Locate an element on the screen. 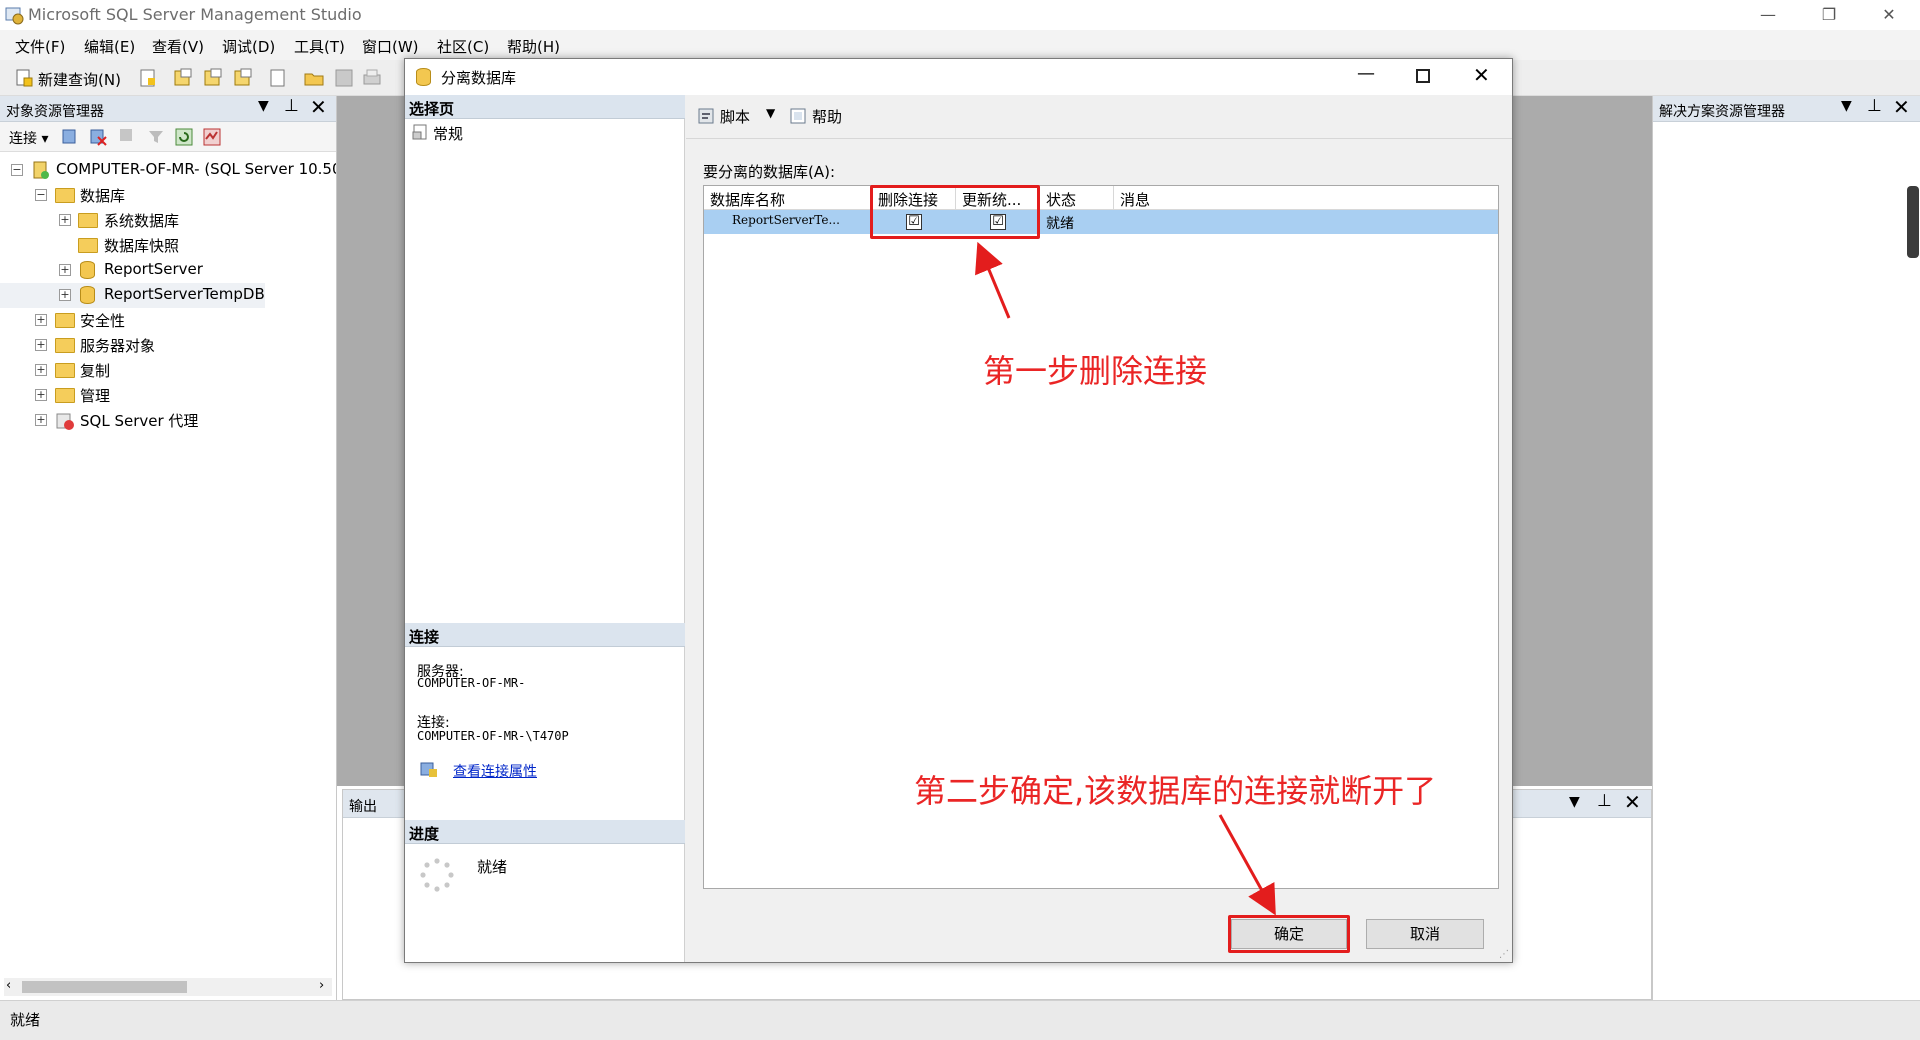  annotation-arrows is located at coordinates (1125, 578).